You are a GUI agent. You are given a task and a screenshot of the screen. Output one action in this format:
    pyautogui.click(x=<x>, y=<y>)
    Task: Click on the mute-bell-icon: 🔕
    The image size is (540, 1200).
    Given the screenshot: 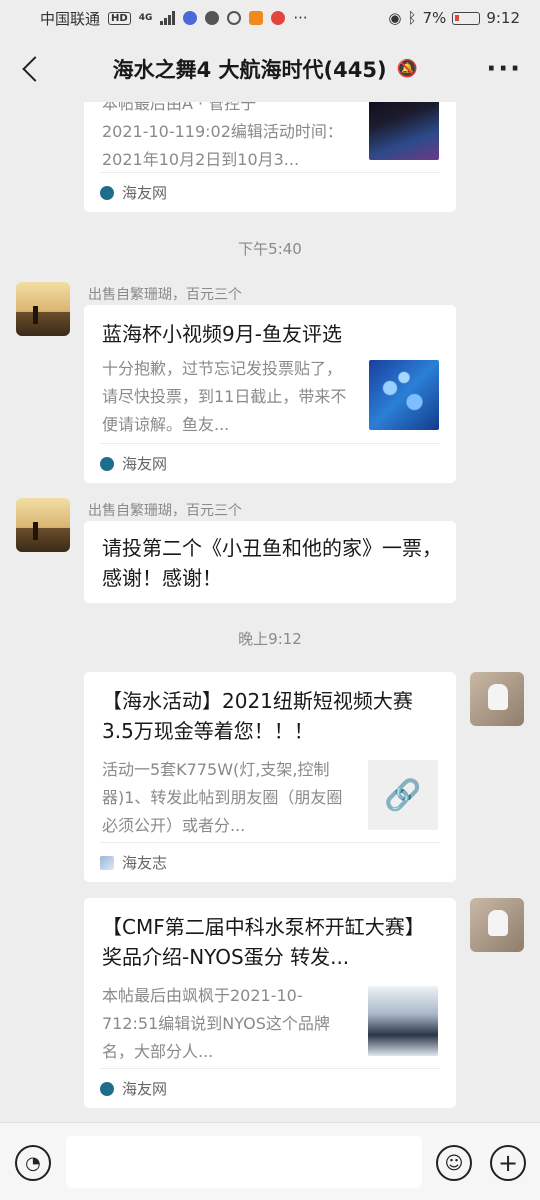 What is the action you would take?
    pyautogui.click(x=407, y=69)
    